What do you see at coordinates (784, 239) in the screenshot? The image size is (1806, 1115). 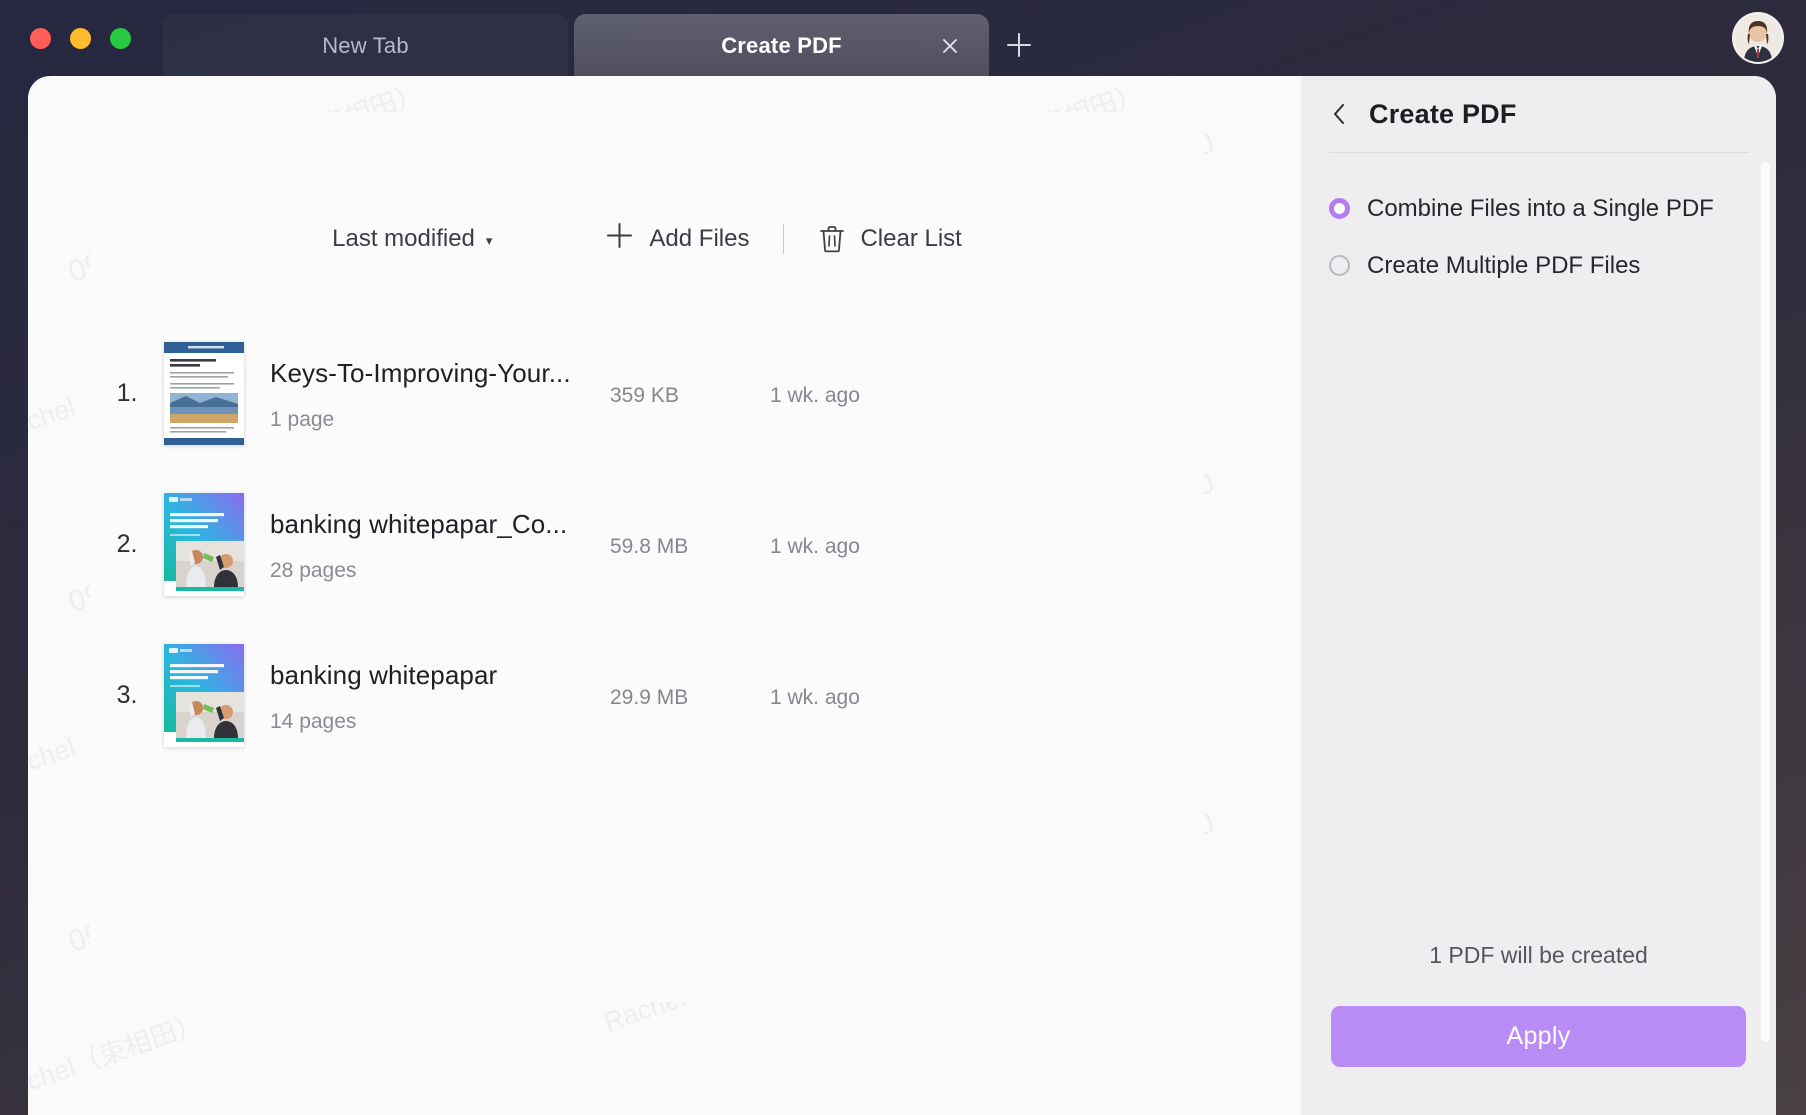 I see `toolbar-divider` at bounding box center [784, 239].